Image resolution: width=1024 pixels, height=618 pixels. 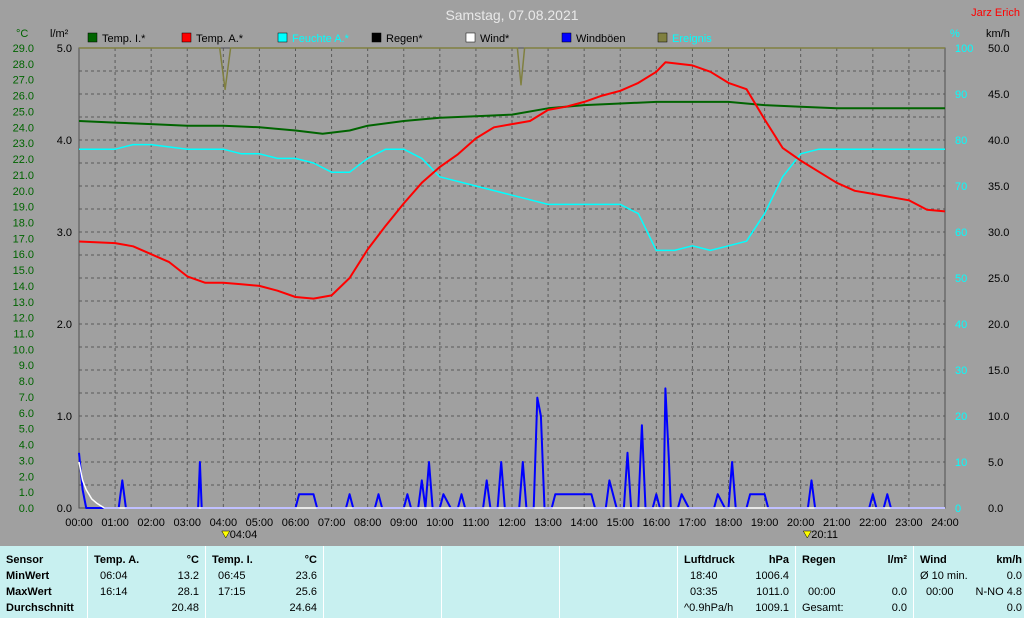 What do you see at coordinates (23, 160) in the screenshot?
I see `temp-tick-label: 22.0` at bounding box center [23, 160].